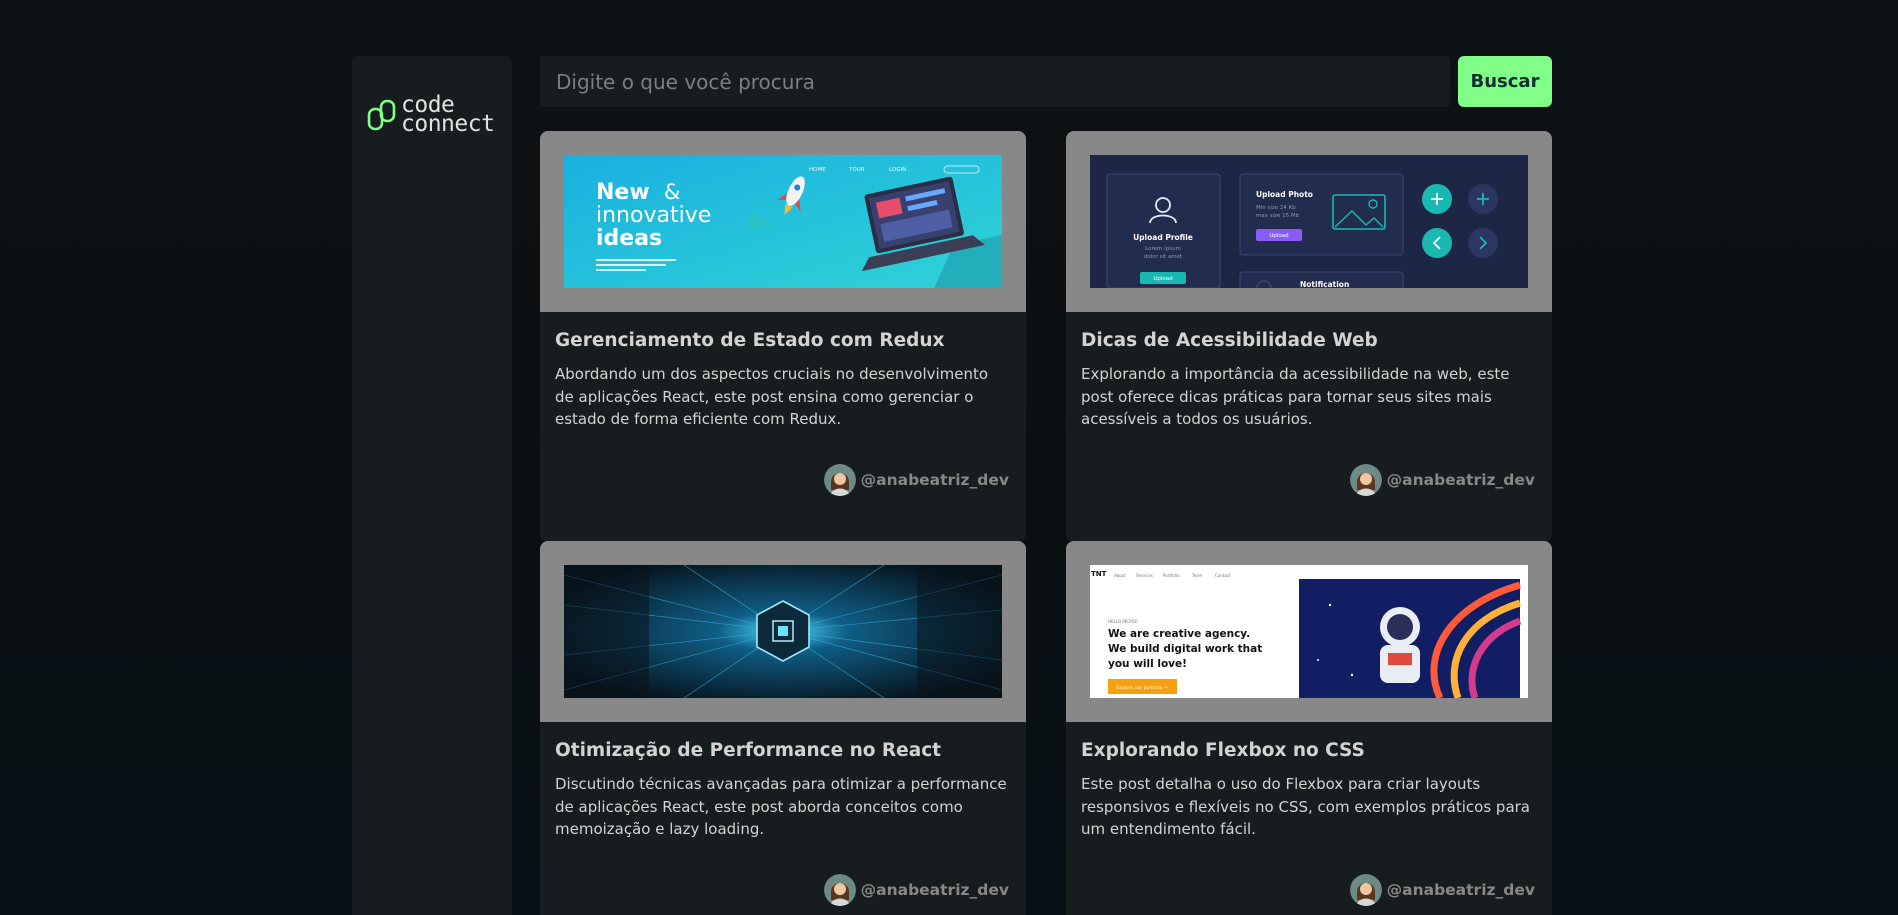 The width and height of the screenshot is (1898, 915). What do you see at coordinates (1141, 688) in the screenshot?
I see `agency-cta: Explore our portfolio →` at bounding box center [1141, 688].